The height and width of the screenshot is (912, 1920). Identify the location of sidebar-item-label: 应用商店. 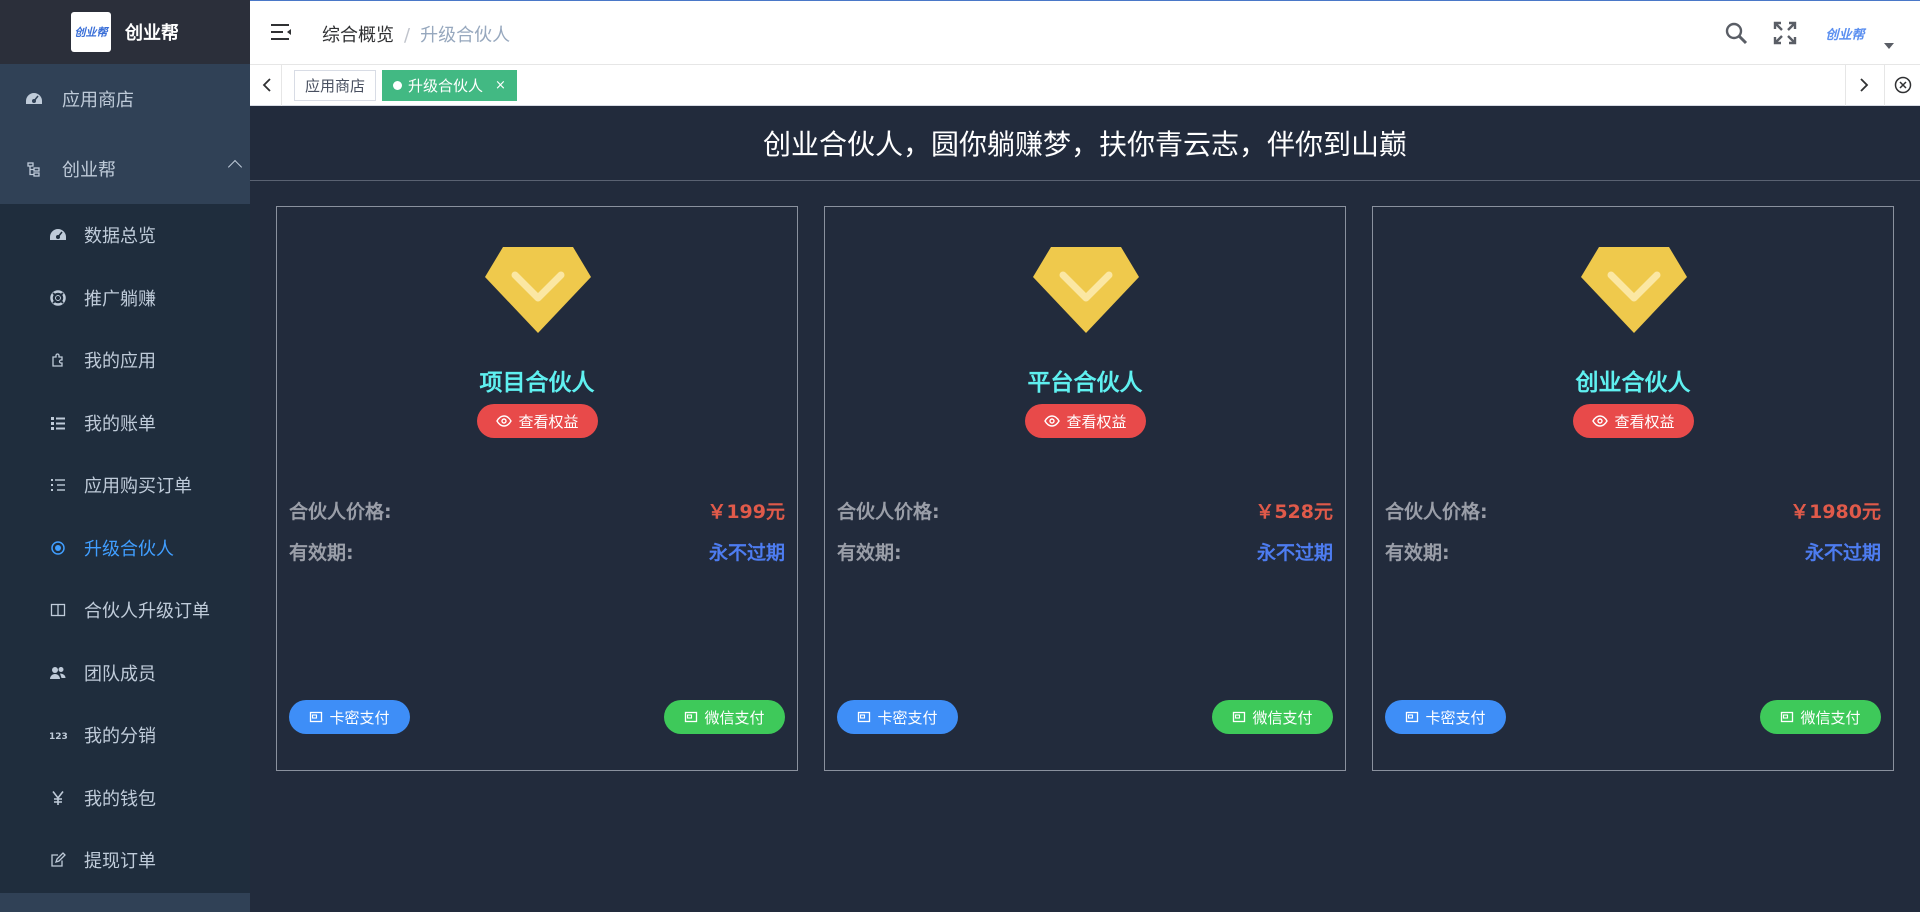
(98, 100).